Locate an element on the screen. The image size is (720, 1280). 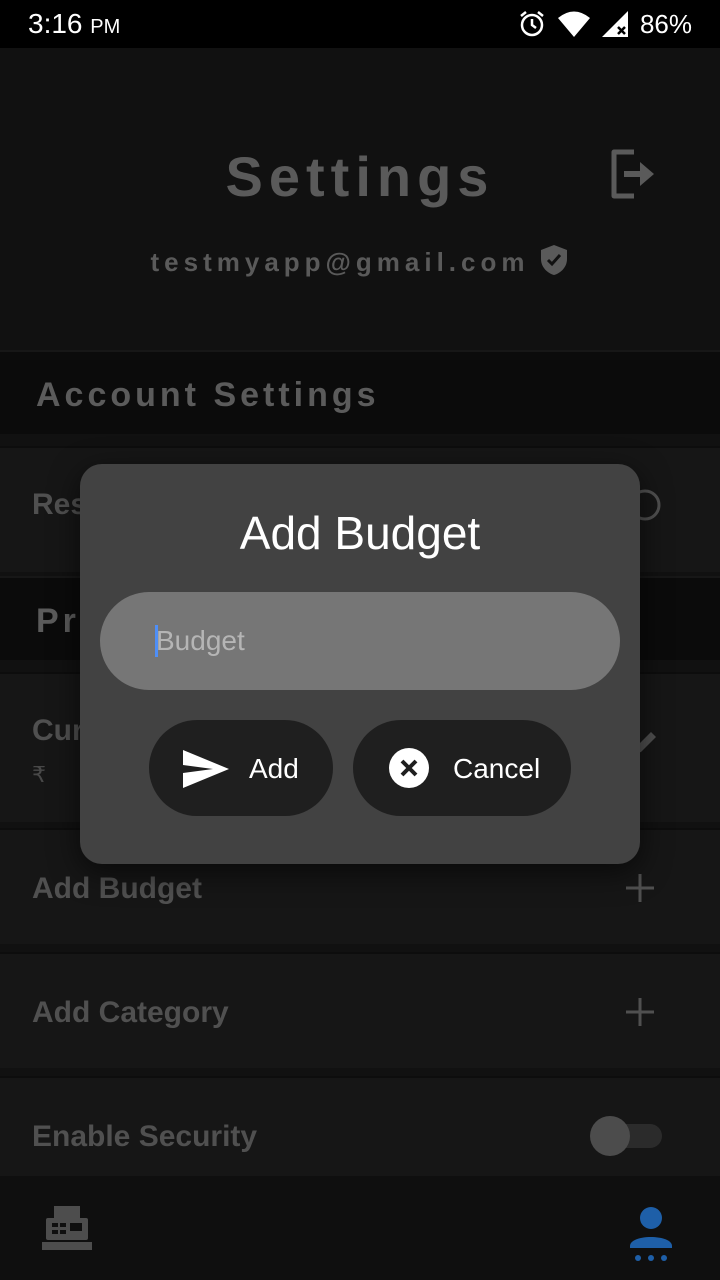
close-circle-icon is located at coordinates (409, 771).